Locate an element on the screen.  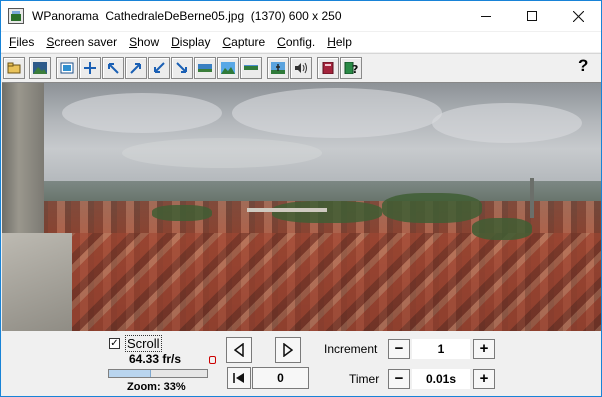
skip-start-icon is located at coordinates (238, 378).